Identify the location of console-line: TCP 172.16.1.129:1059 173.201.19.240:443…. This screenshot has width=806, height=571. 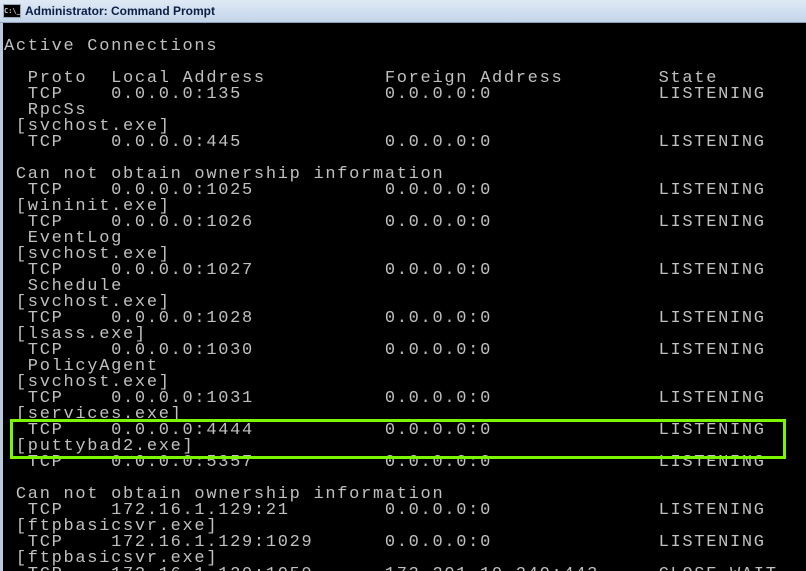
(405, 568).